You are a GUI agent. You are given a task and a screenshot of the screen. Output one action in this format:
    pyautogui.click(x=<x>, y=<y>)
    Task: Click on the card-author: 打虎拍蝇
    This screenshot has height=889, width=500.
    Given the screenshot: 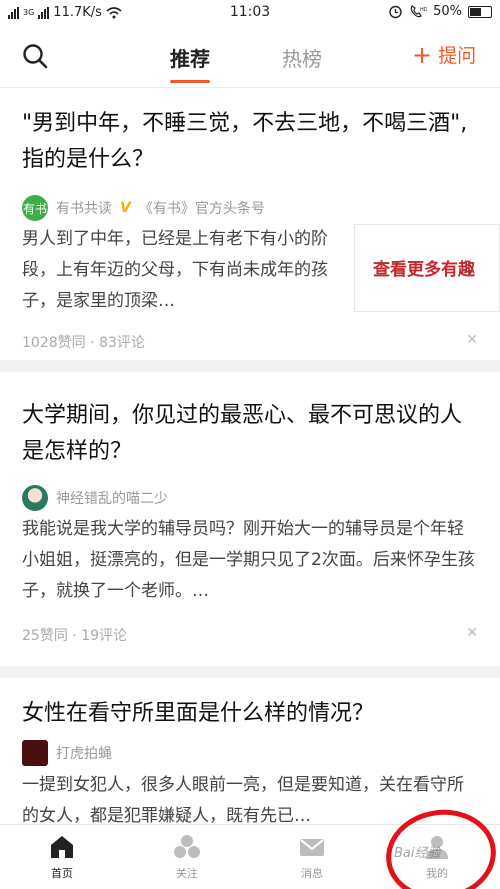 What is the action you would take?
    pyautogui.click(x=67, y=753)
    